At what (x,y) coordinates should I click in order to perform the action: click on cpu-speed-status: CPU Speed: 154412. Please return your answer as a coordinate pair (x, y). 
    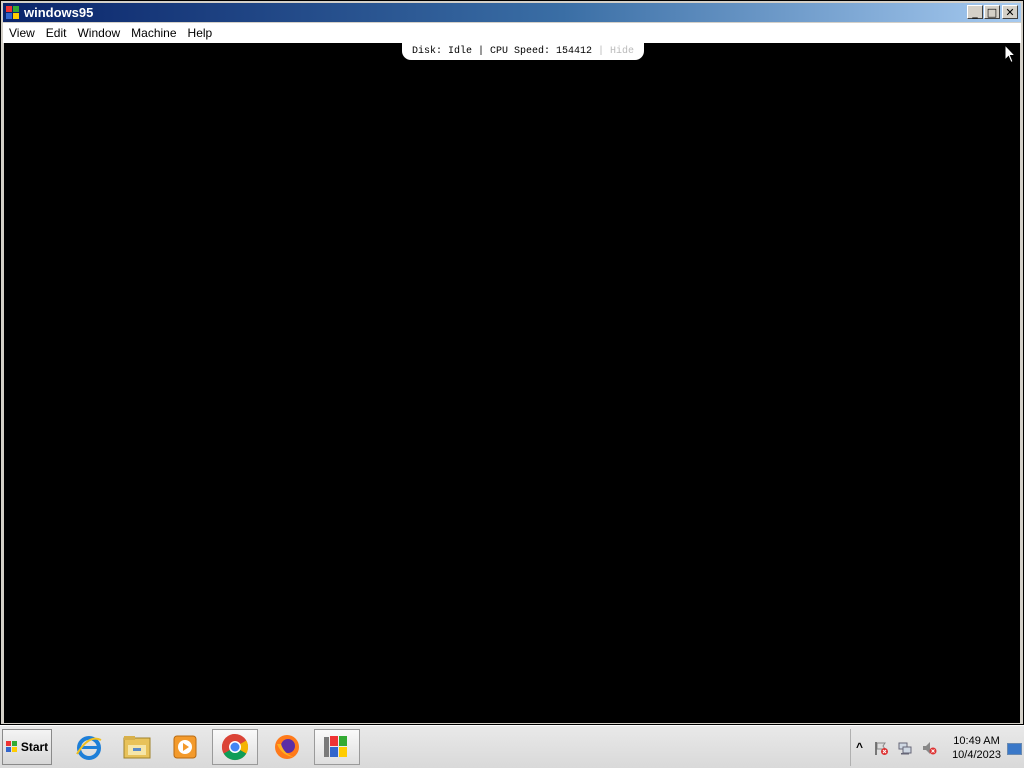
    Looking at the image, I should click on (541, 51).